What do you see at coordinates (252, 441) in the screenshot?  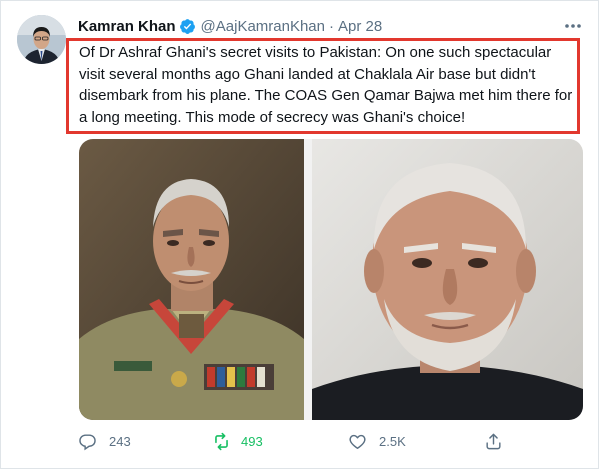 I see `retweet-count: 493` at bounding box center [252, 441].